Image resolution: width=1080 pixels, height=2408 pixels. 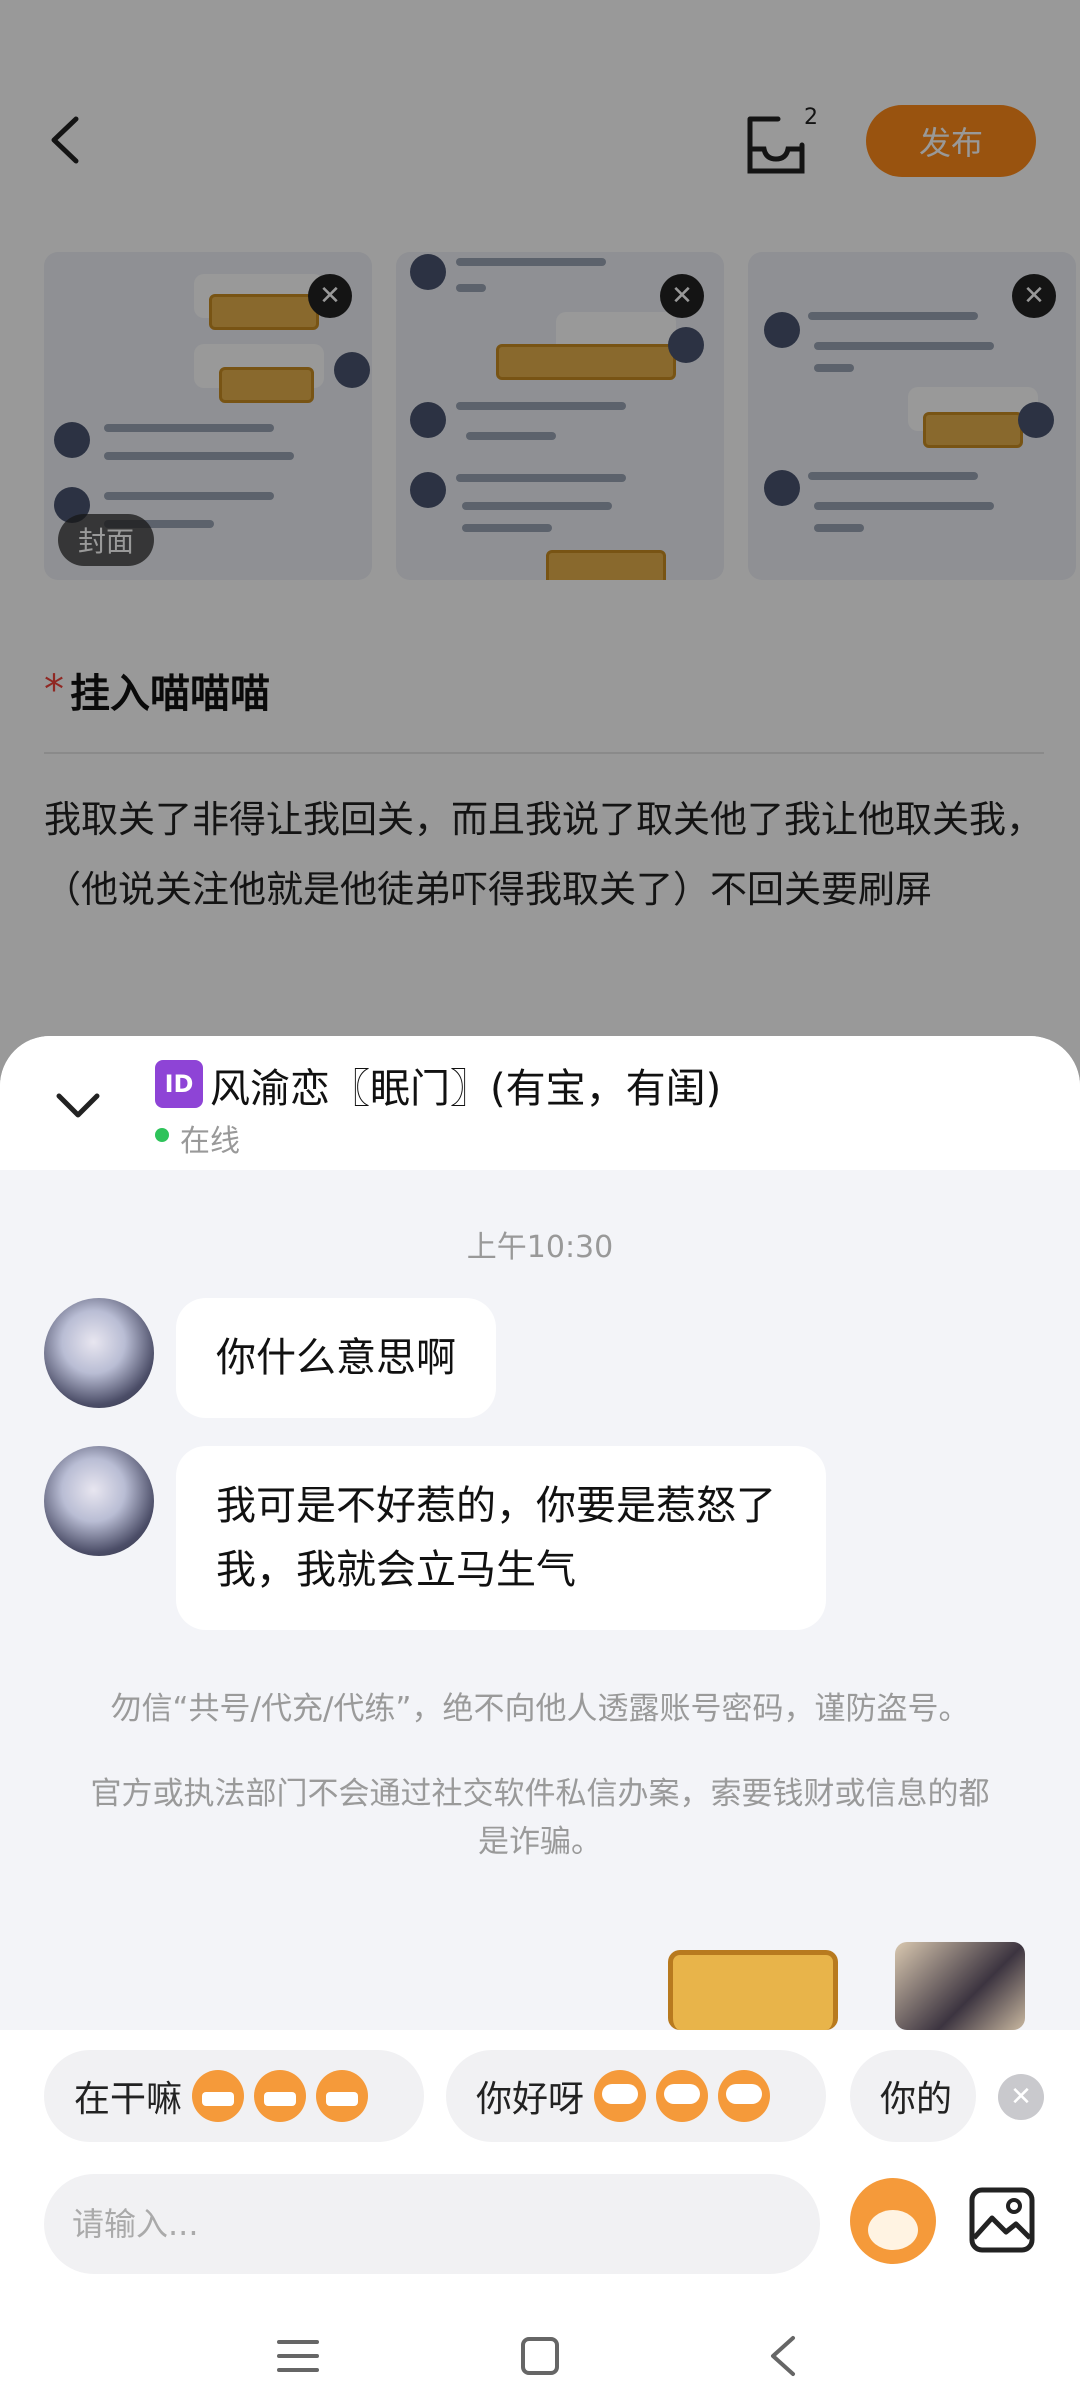 What do you see at coordinates (540, 1709) in the screenshot?
I see `security-notice: 勿信“共号/代充/代练”，绝不向他人透露账号密码，谨防盗号。` at bounding box center [540, 1709].